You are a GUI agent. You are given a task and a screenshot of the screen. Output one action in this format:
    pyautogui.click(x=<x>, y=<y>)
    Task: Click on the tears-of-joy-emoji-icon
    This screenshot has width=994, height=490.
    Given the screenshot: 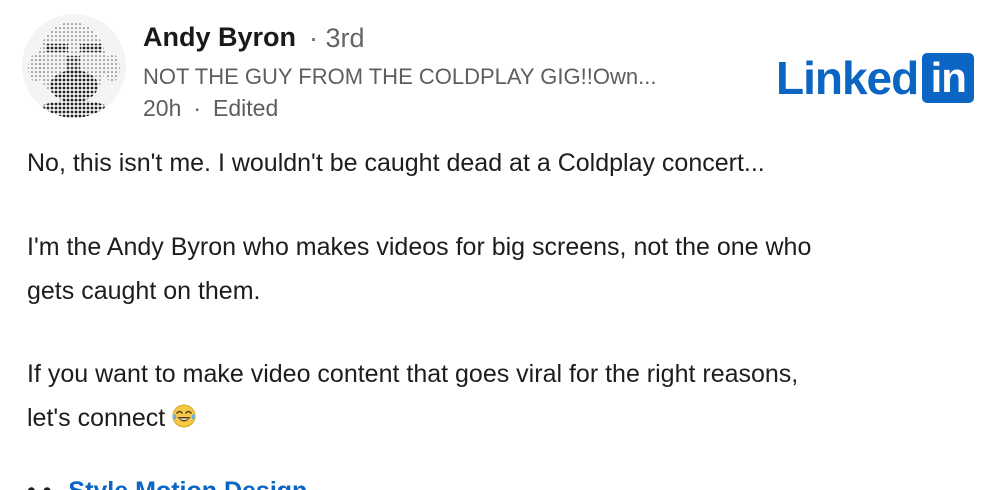 What is the action you would take?
    pyautogui.click(x=184, y=421)
    